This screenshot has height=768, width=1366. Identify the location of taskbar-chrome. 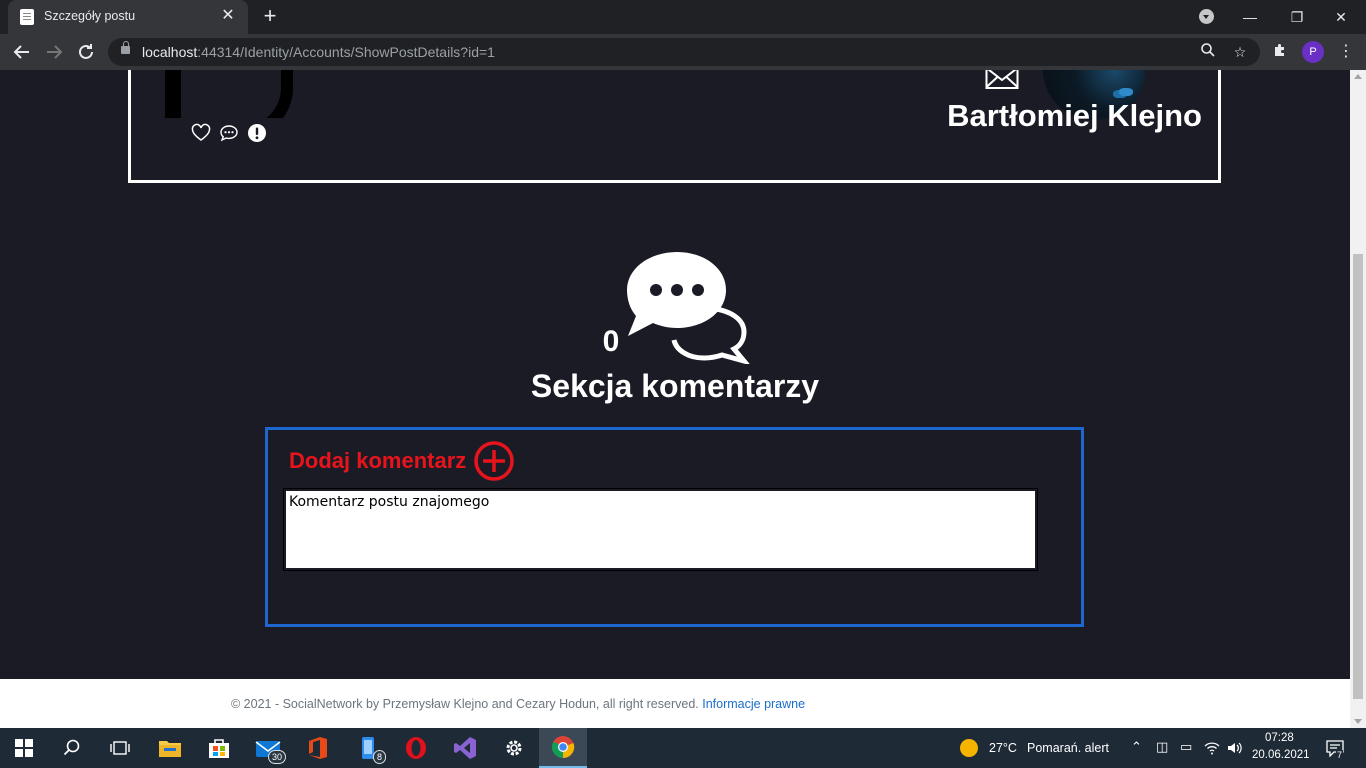
(563, 748).